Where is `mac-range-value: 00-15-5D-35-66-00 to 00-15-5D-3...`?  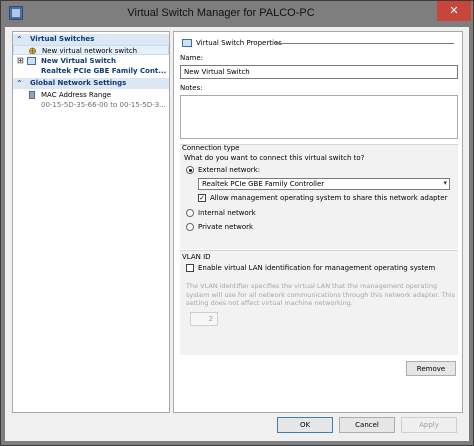 mac-range-value: 00-15-5D-35-66-00 to 00-15-5D-3... is located at coordinates (103, 105).